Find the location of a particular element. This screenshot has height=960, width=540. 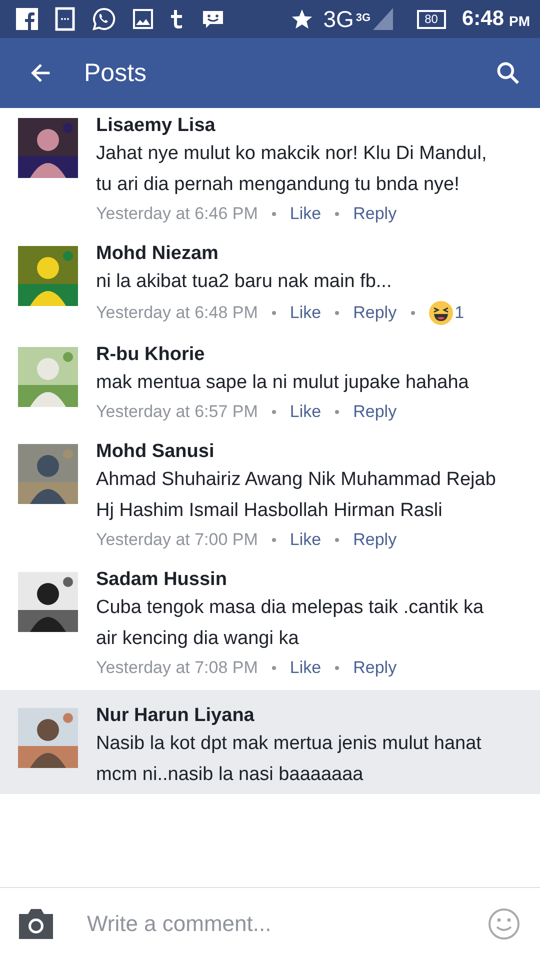

tumblr-icon is located at coordinates (177, 19).